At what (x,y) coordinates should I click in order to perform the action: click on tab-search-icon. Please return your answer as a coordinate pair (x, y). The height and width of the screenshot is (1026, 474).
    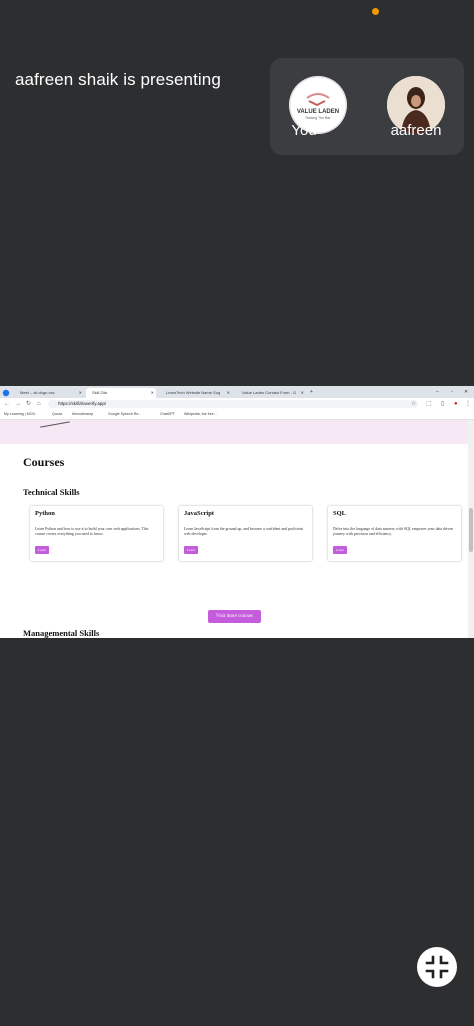
    Looking at the image, I should click on (7, 393).